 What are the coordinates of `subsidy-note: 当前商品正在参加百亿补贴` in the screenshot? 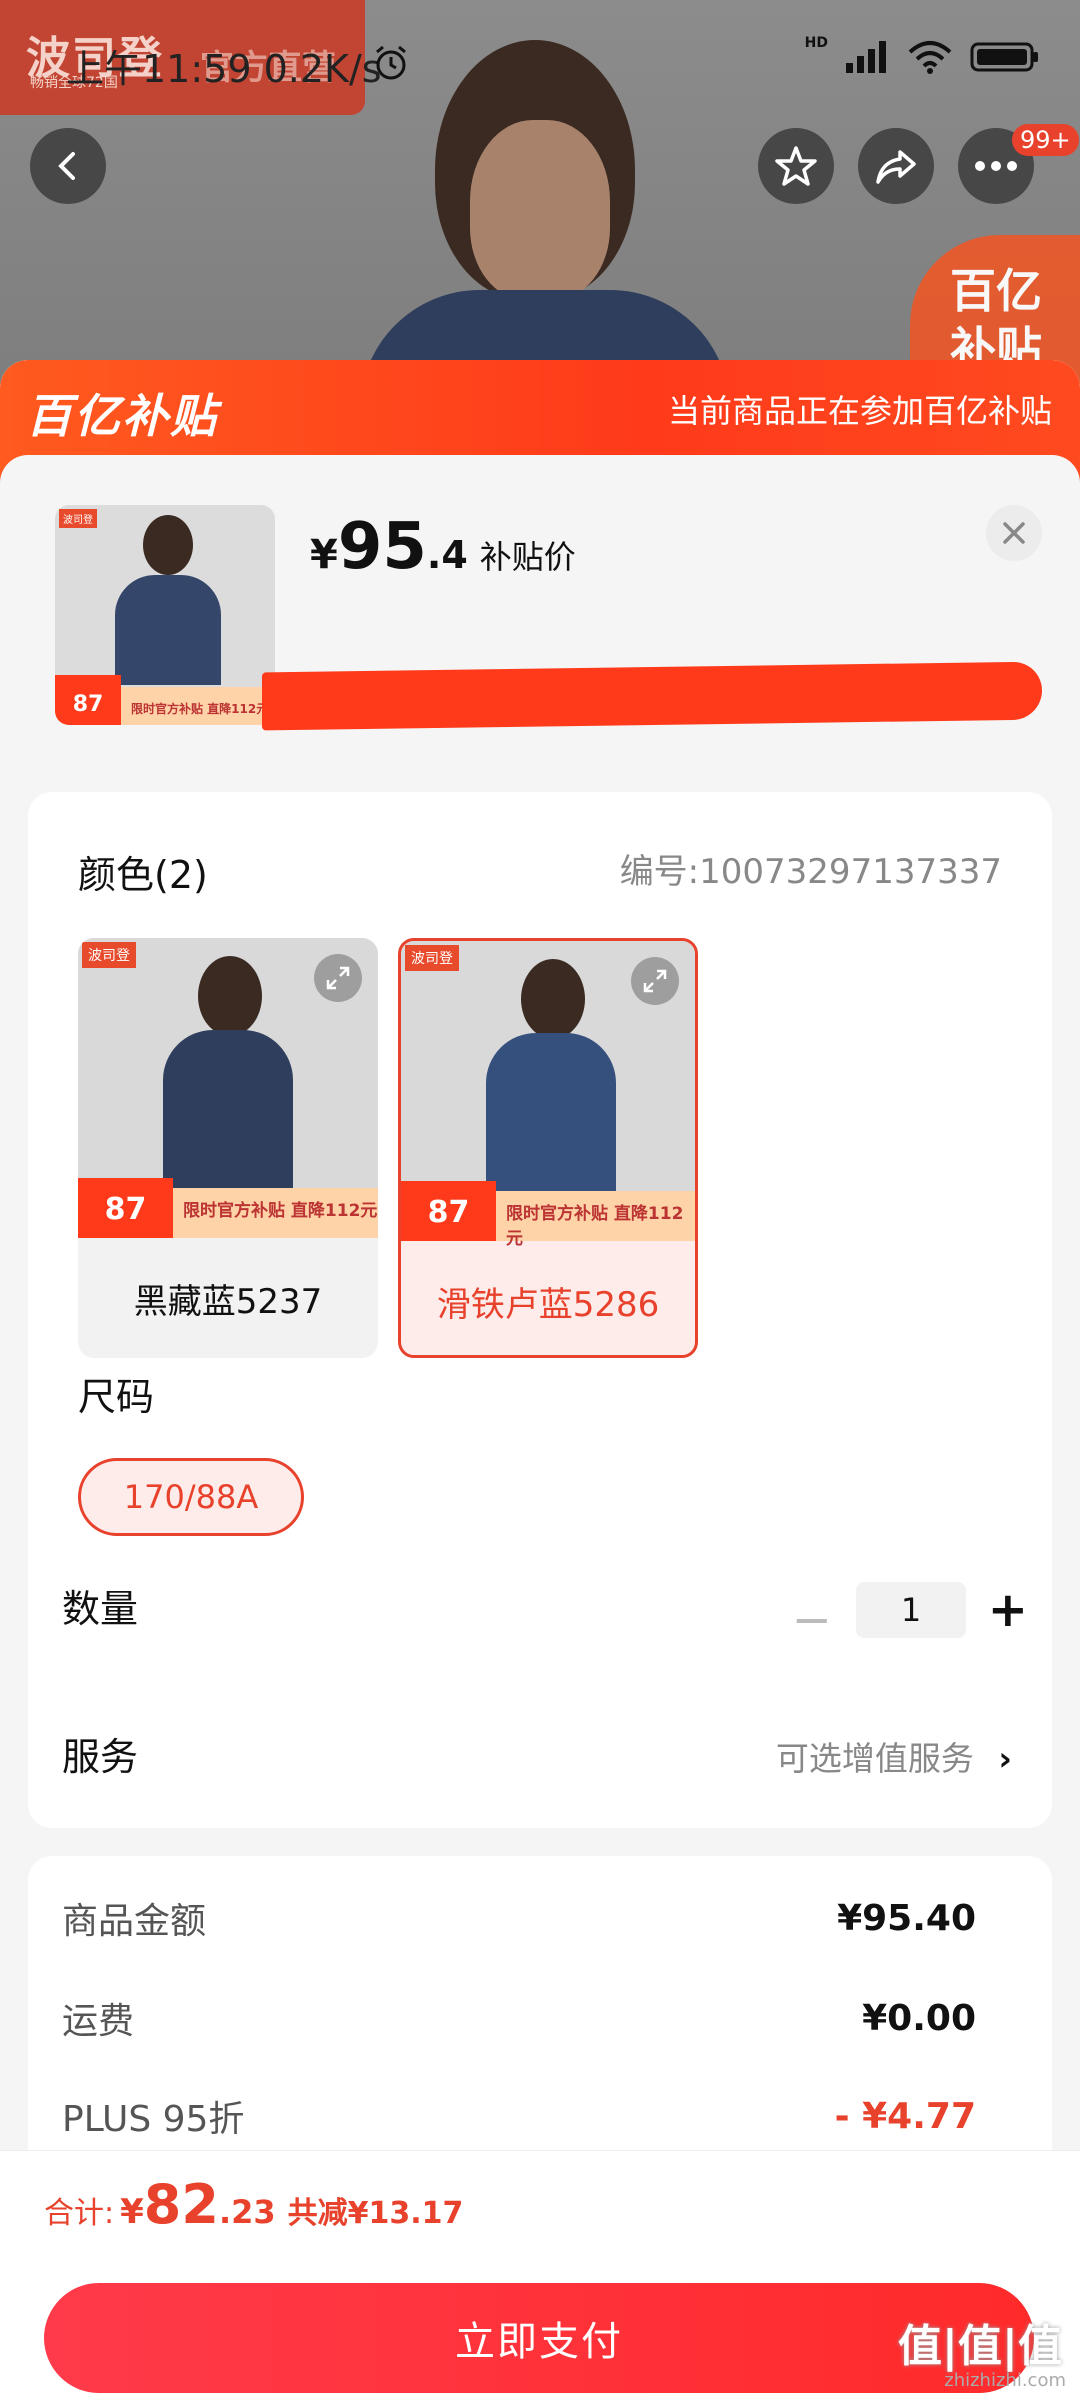 It's located at (859, 411).